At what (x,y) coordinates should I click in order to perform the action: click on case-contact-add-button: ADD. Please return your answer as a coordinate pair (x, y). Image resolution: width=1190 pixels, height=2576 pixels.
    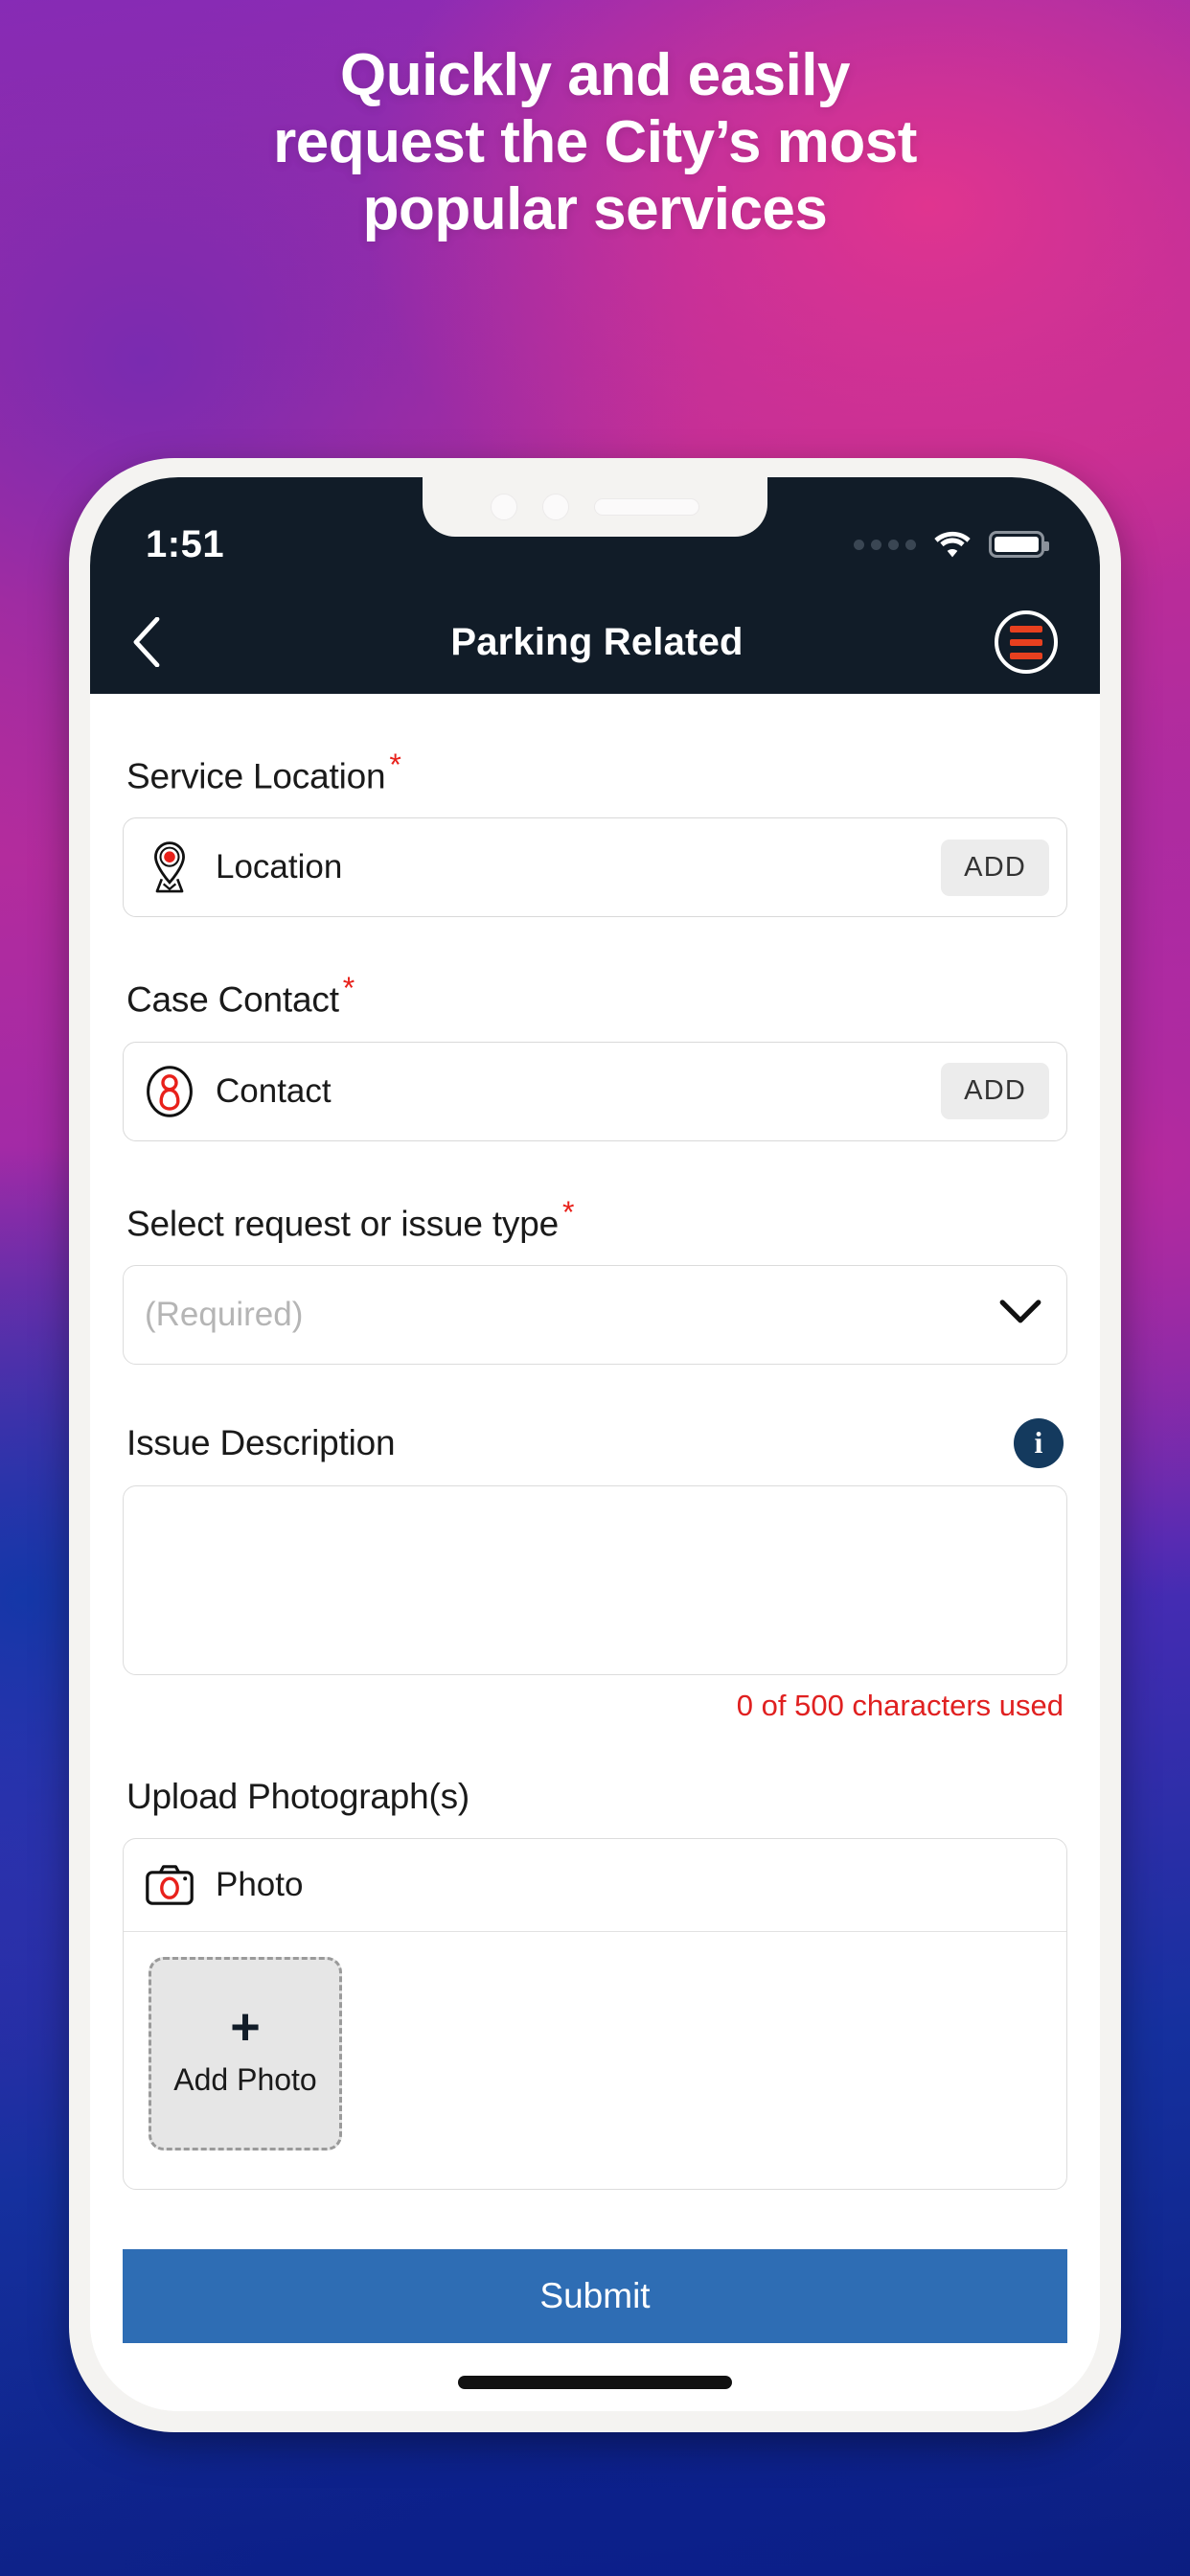
    Looking at the image, I should click on (995, 1091).